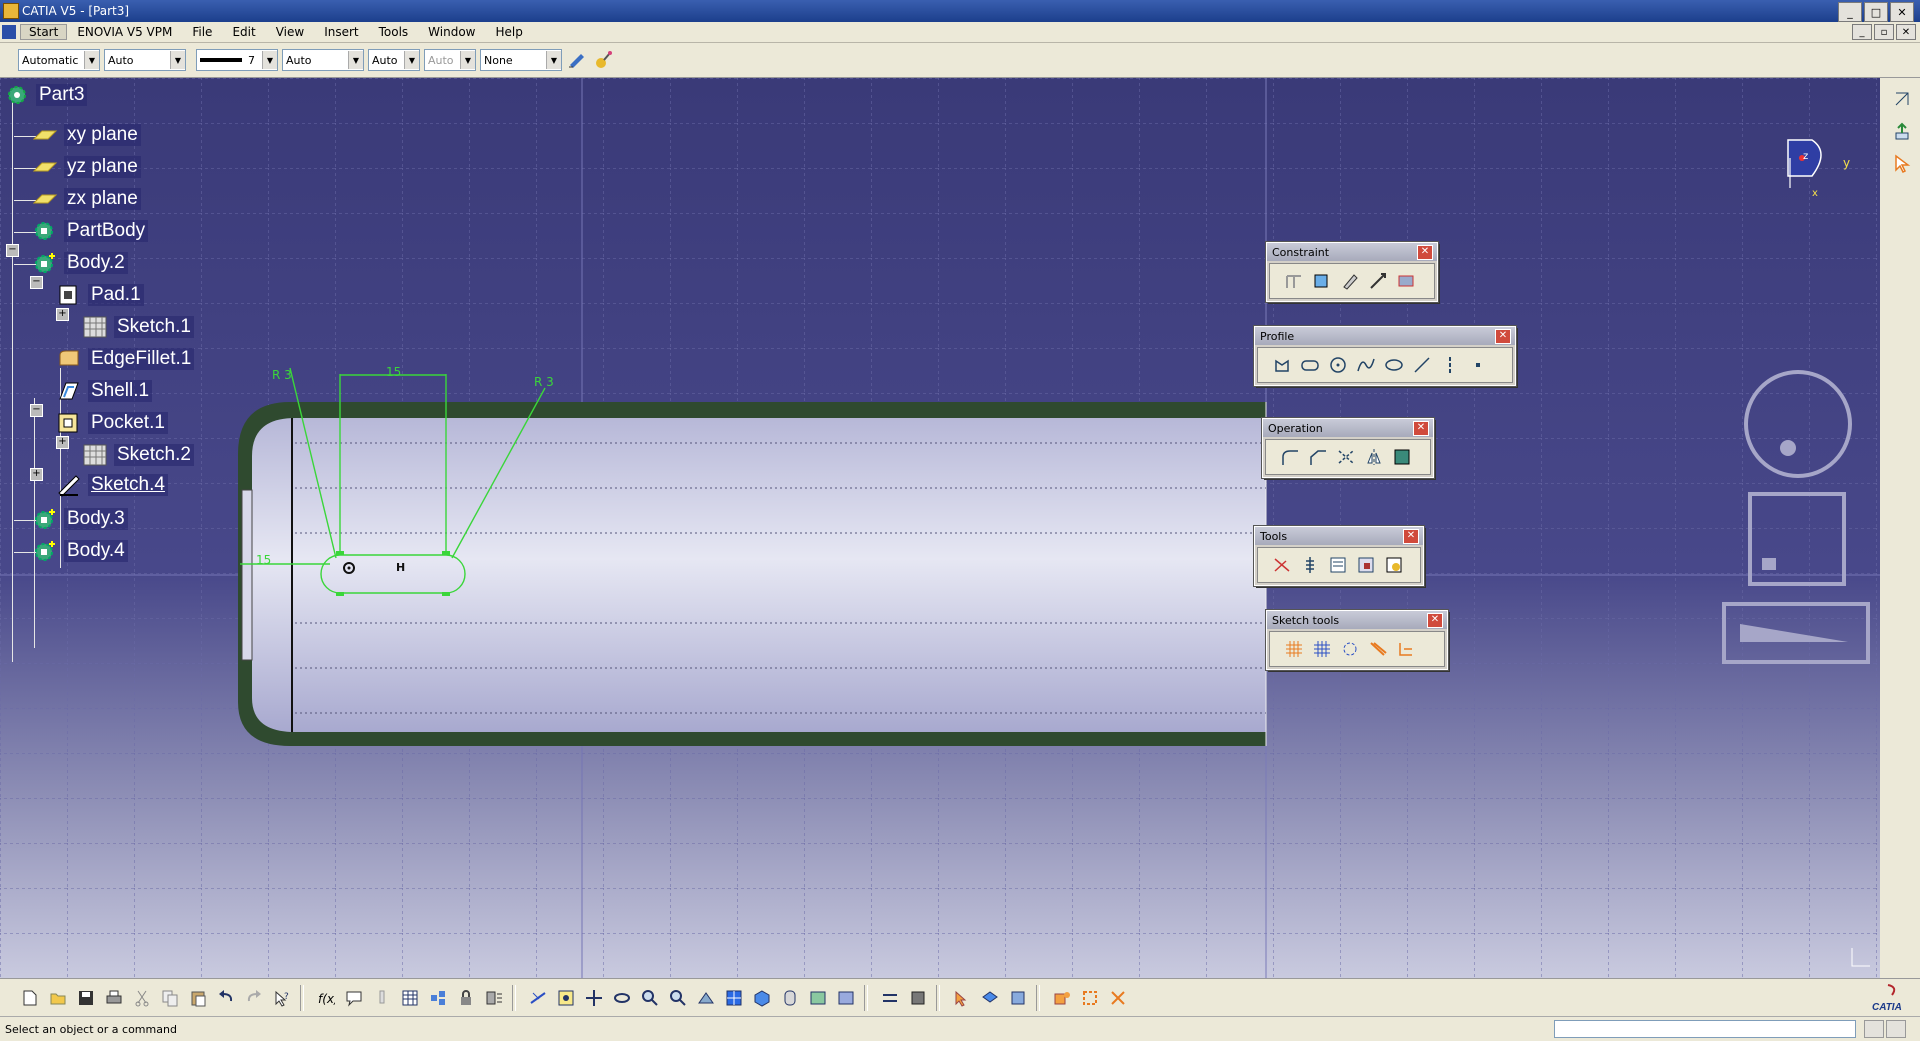  Describe the element at coordinates (1906, 32) in the screenshot. I see `doc-close-button: ✕` at that location.